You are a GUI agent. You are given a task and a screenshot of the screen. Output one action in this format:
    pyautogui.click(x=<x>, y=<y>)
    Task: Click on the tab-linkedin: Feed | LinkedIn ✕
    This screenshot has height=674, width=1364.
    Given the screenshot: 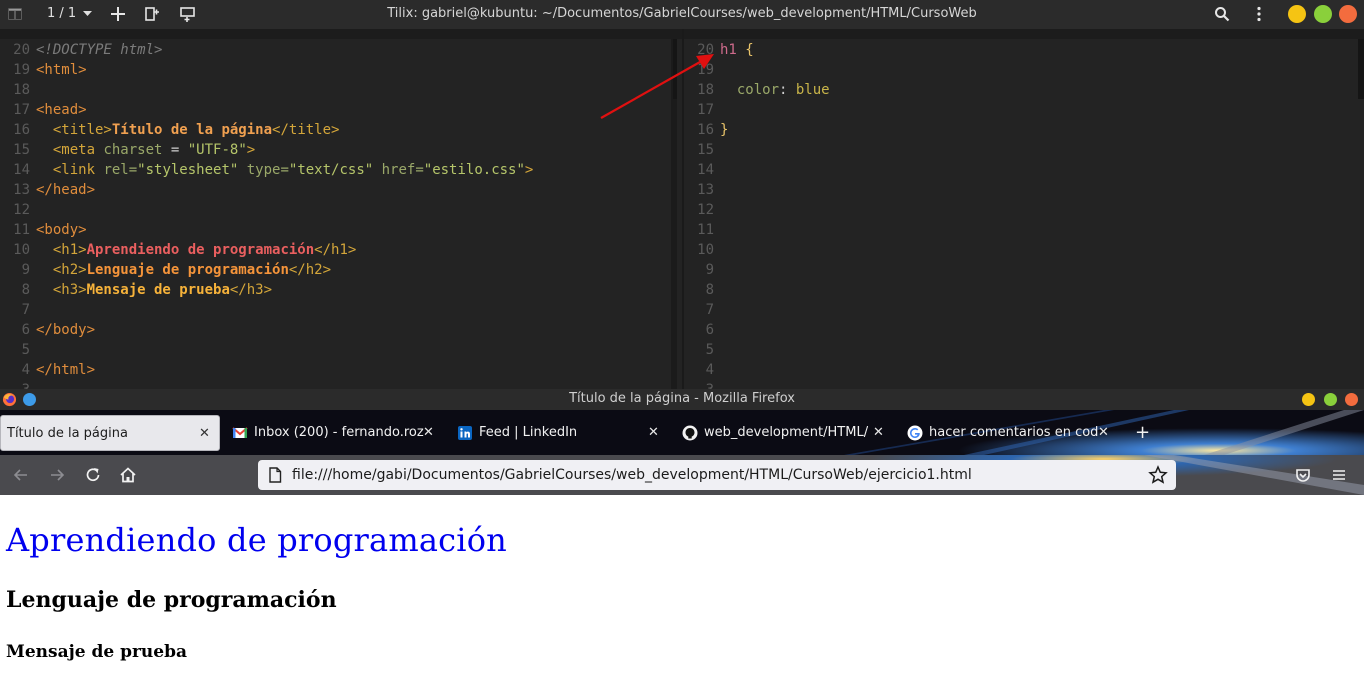 What is the action you would take?
    pyautogui.click(x=560, y=433)
    